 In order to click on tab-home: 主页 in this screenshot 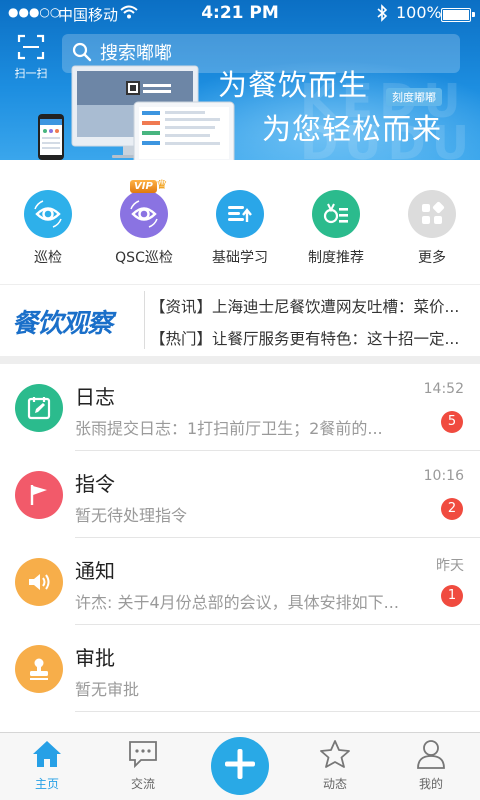, I will do `click(47, 765)`.